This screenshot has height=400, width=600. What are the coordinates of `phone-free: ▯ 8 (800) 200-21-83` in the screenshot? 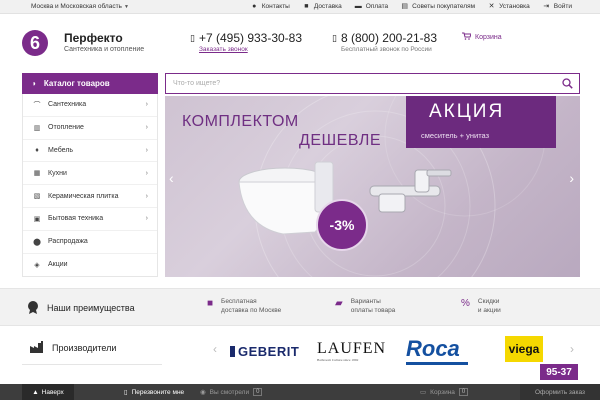 It's located at (384, 38).